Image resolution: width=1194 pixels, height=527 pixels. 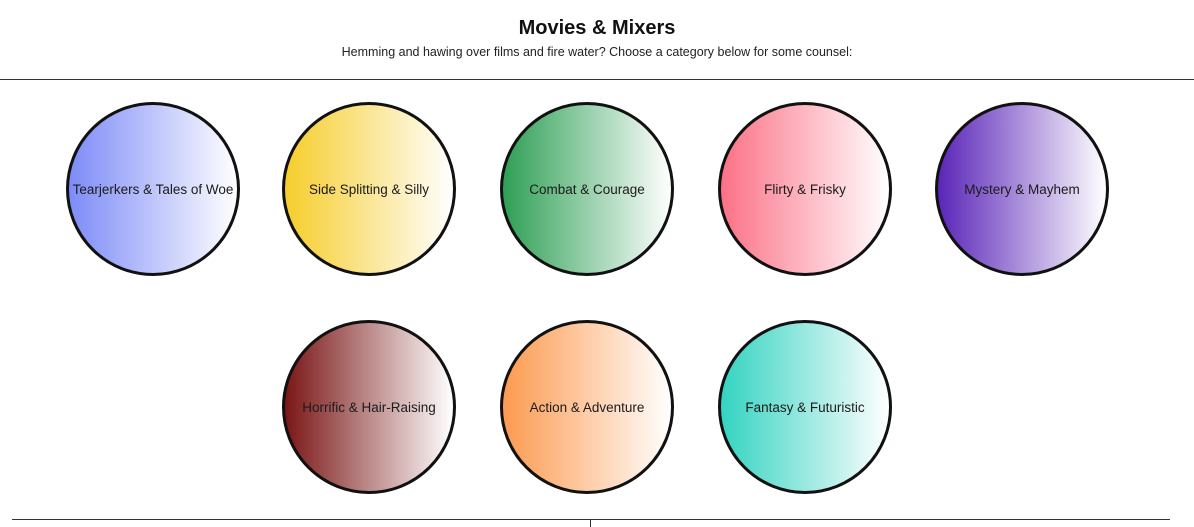 I want to click on category-label: Combat & Courage, so click(x=587, y=189).